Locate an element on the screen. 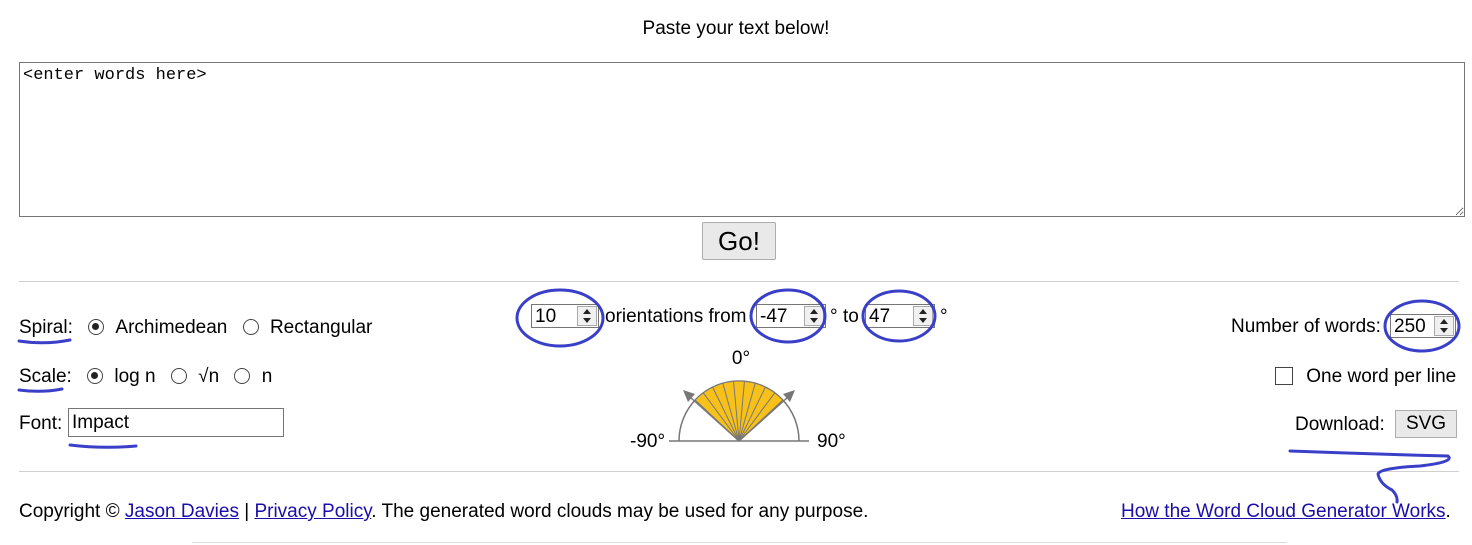 The width and height of the screenshot is (1472, 545). orientations-from-value: -47 is located at coordinates (774, 316).